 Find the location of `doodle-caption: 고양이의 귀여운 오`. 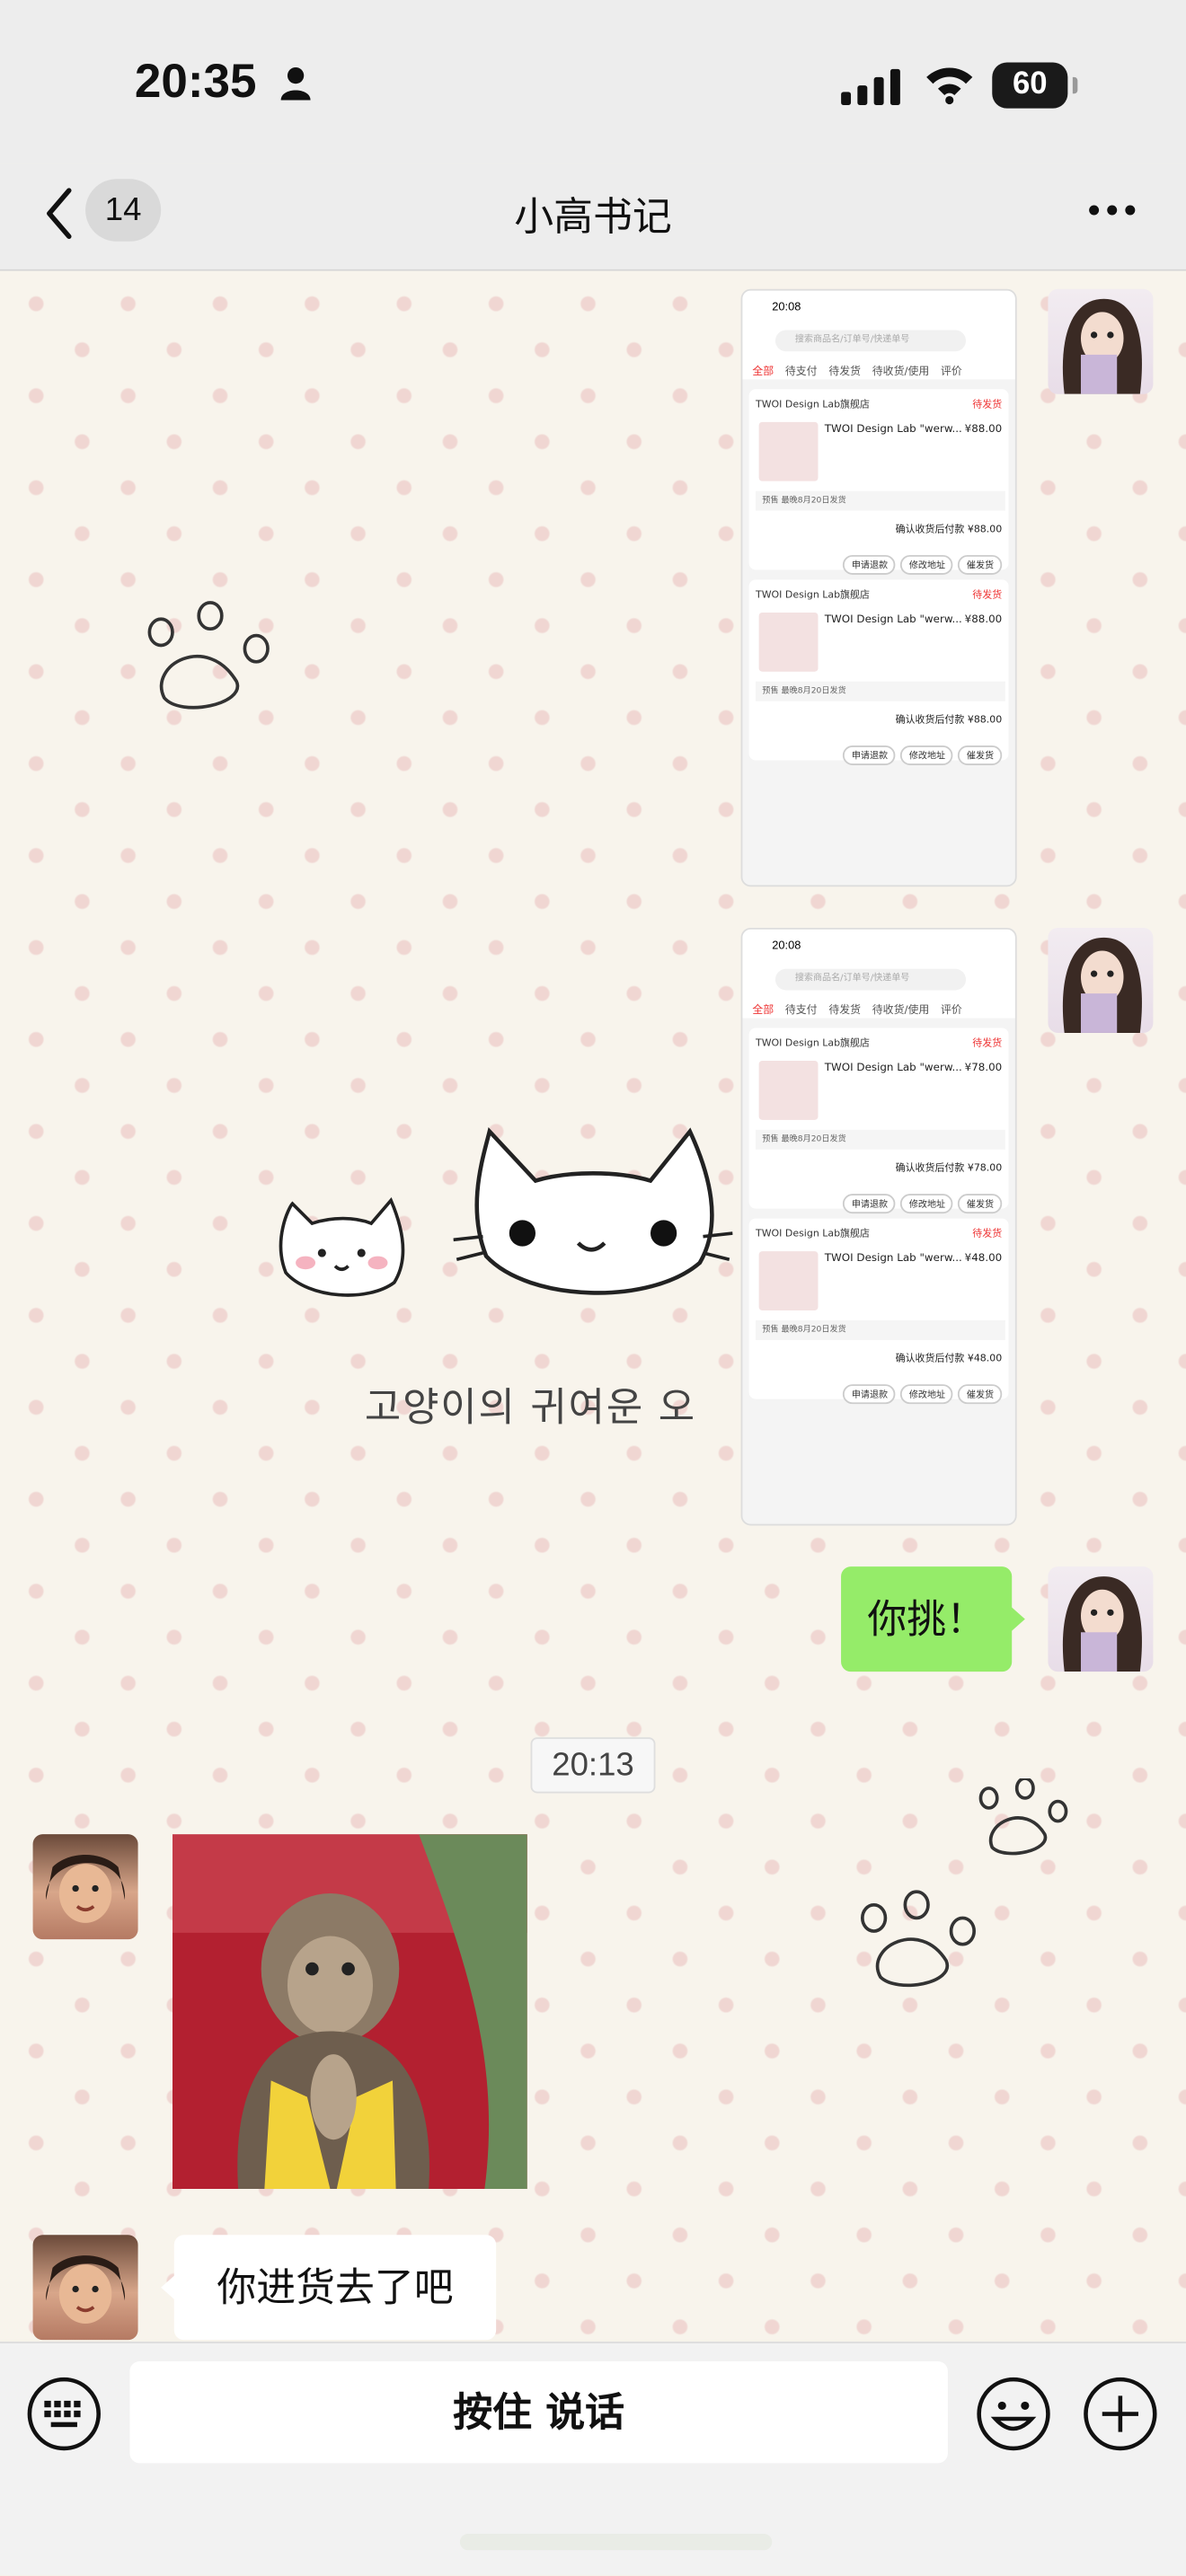

doodle-caption: 고양이의 귀여운 오 is located at coordinates (530, 1407).